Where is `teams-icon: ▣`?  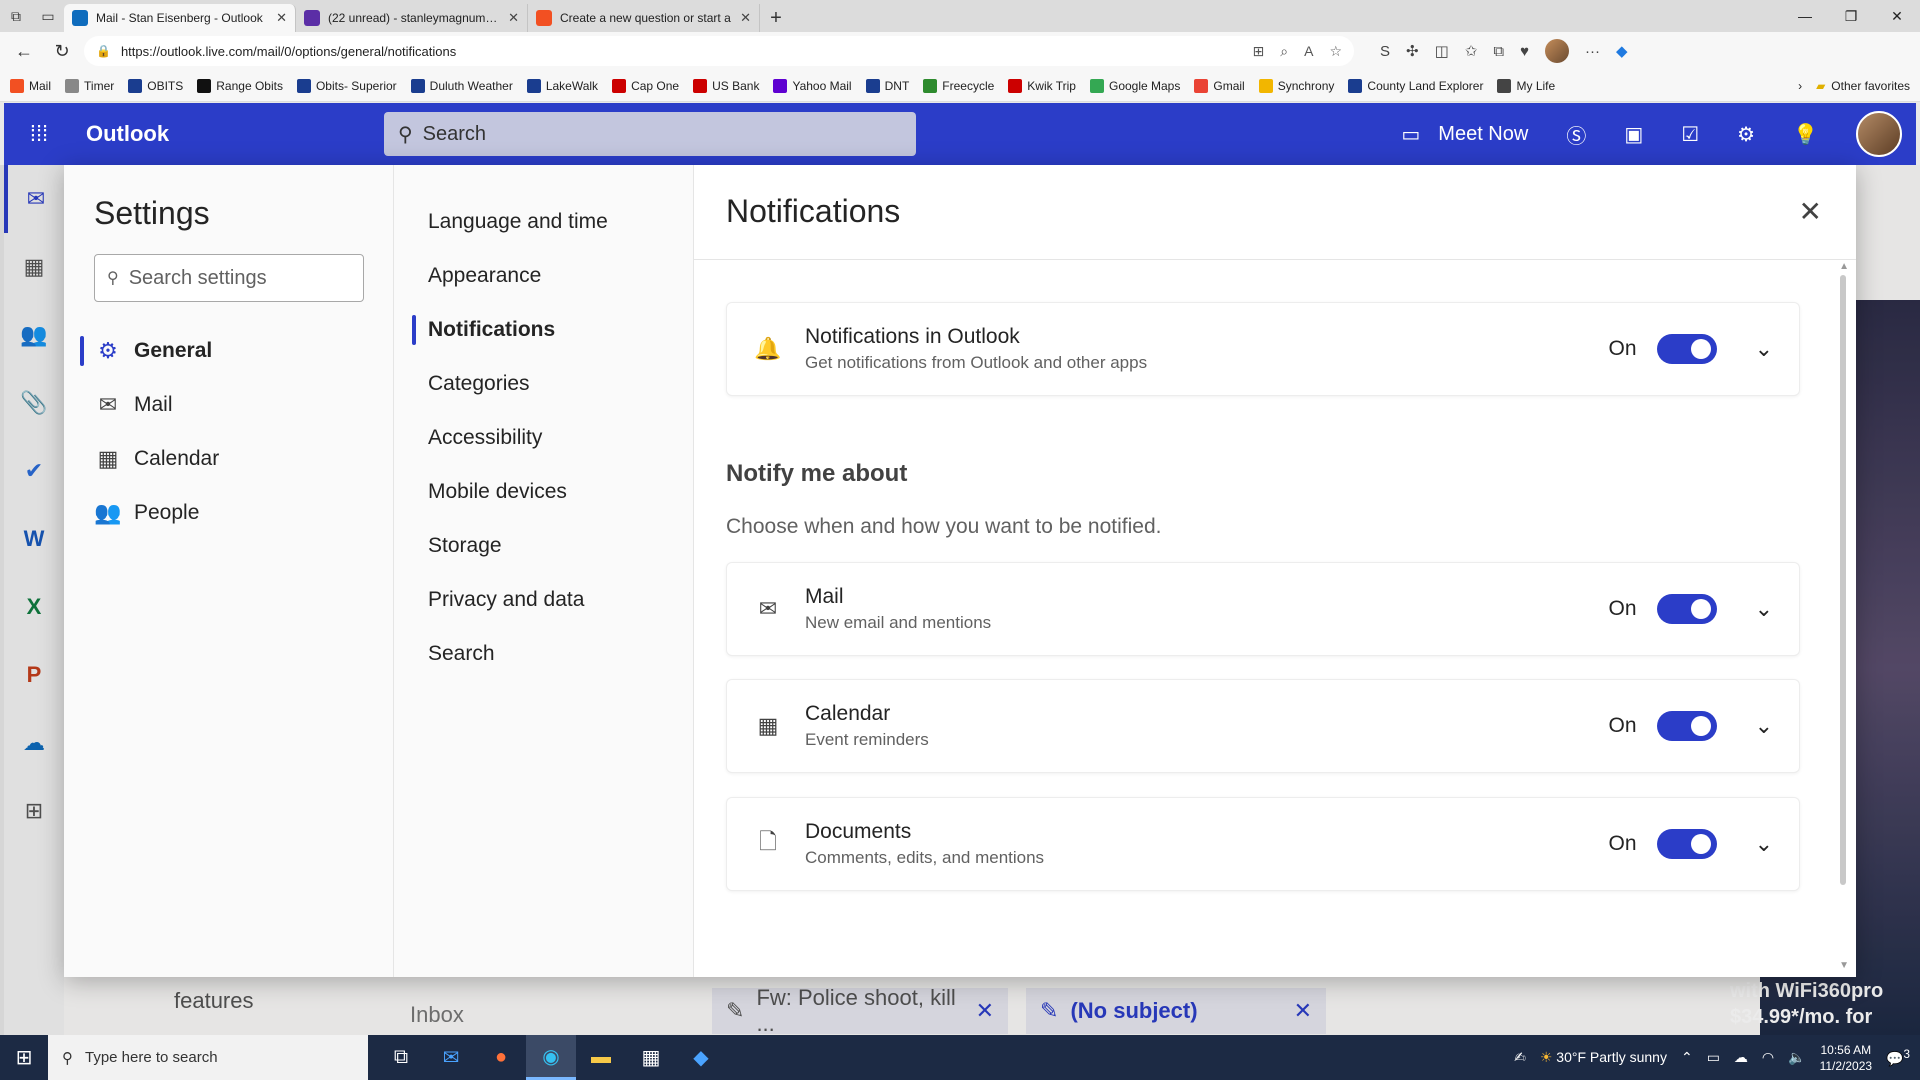 teams-icon: ▣ is located at coordinates (1633, 134).